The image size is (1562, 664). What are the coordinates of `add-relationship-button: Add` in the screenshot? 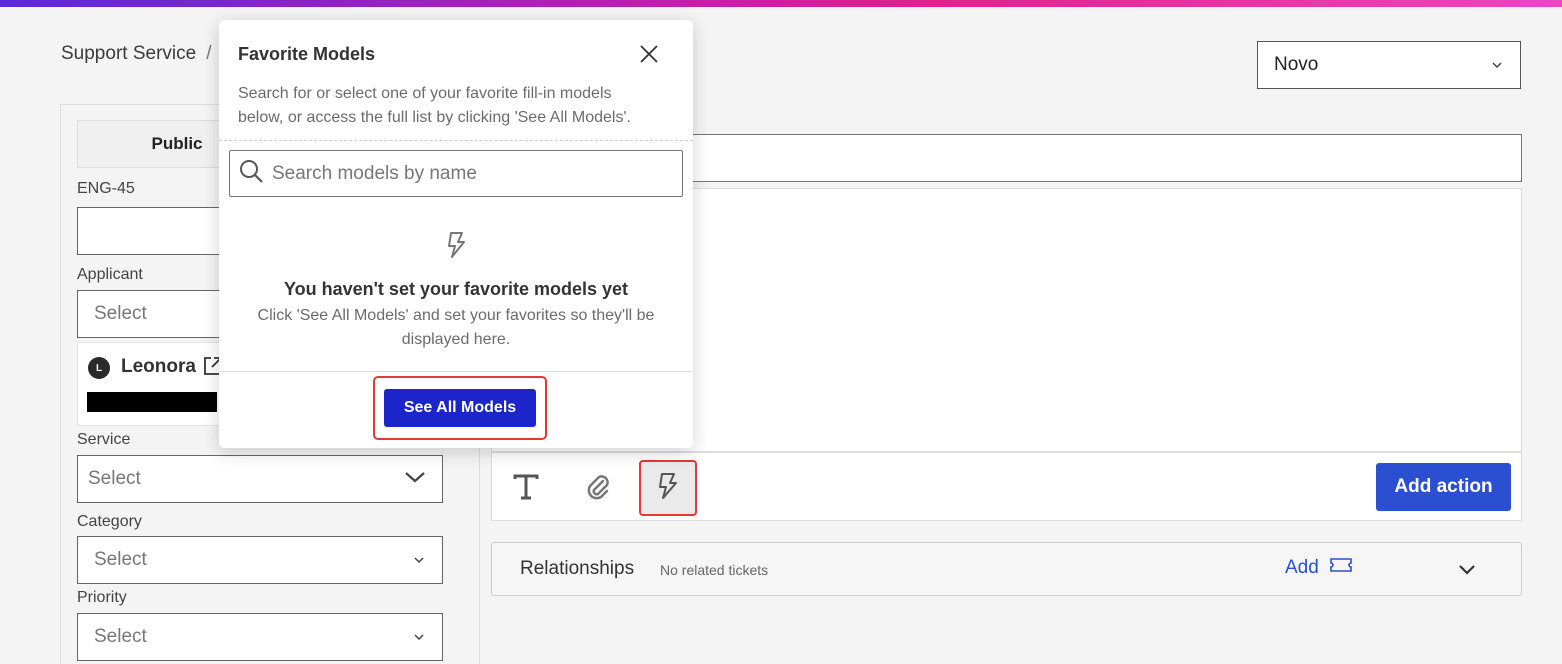 It's located at (1319, 568).